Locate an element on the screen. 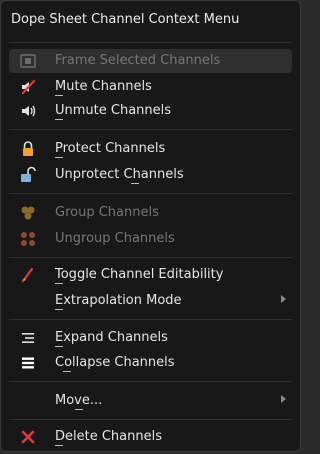 Image resolution: width=320 pixels, height=454 pixels. menu-item-label: Expand Channels is located at coordinates (111, 337).